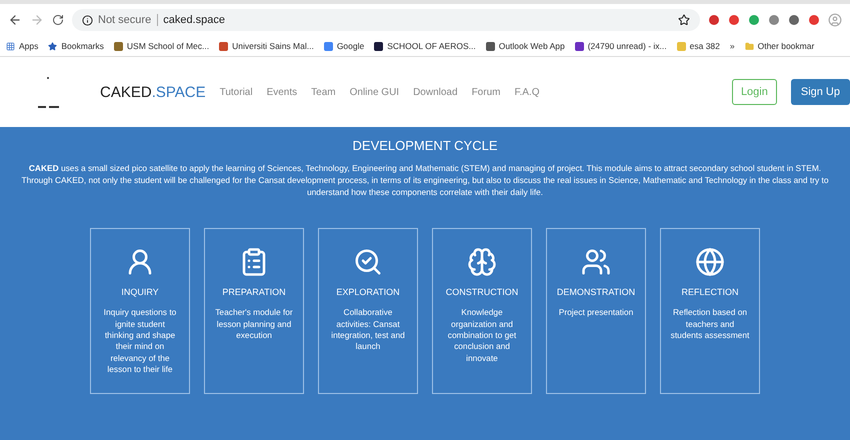  What do you see at coordinates (128, 20) in the screenshot?
I see `security-label: Not secure` at bounding box center [128, 20].